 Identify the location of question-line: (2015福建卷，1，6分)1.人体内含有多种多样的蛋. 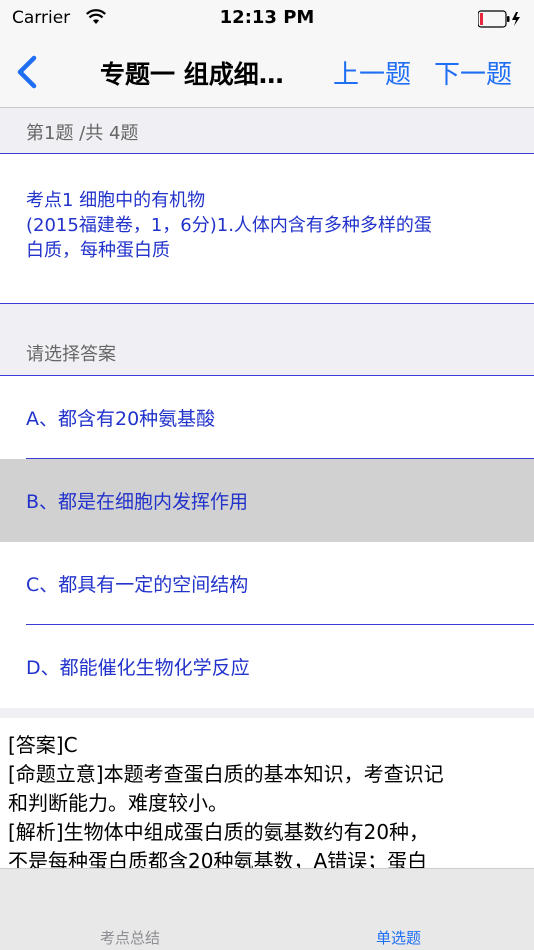
(229, 225).